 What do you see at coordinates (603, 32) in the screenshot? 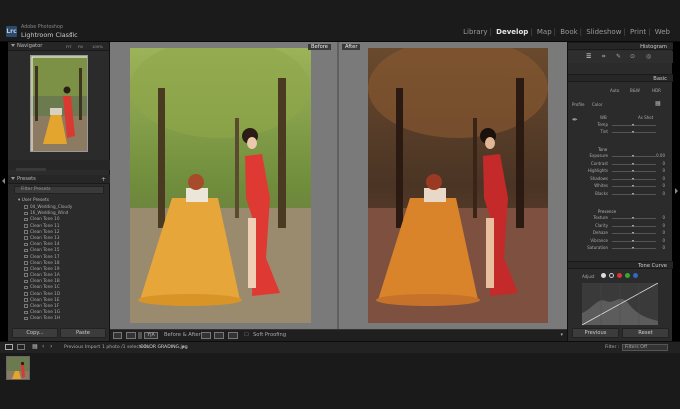
I see `module-slideshow: Slideshow` at bounding box center [603, 32].